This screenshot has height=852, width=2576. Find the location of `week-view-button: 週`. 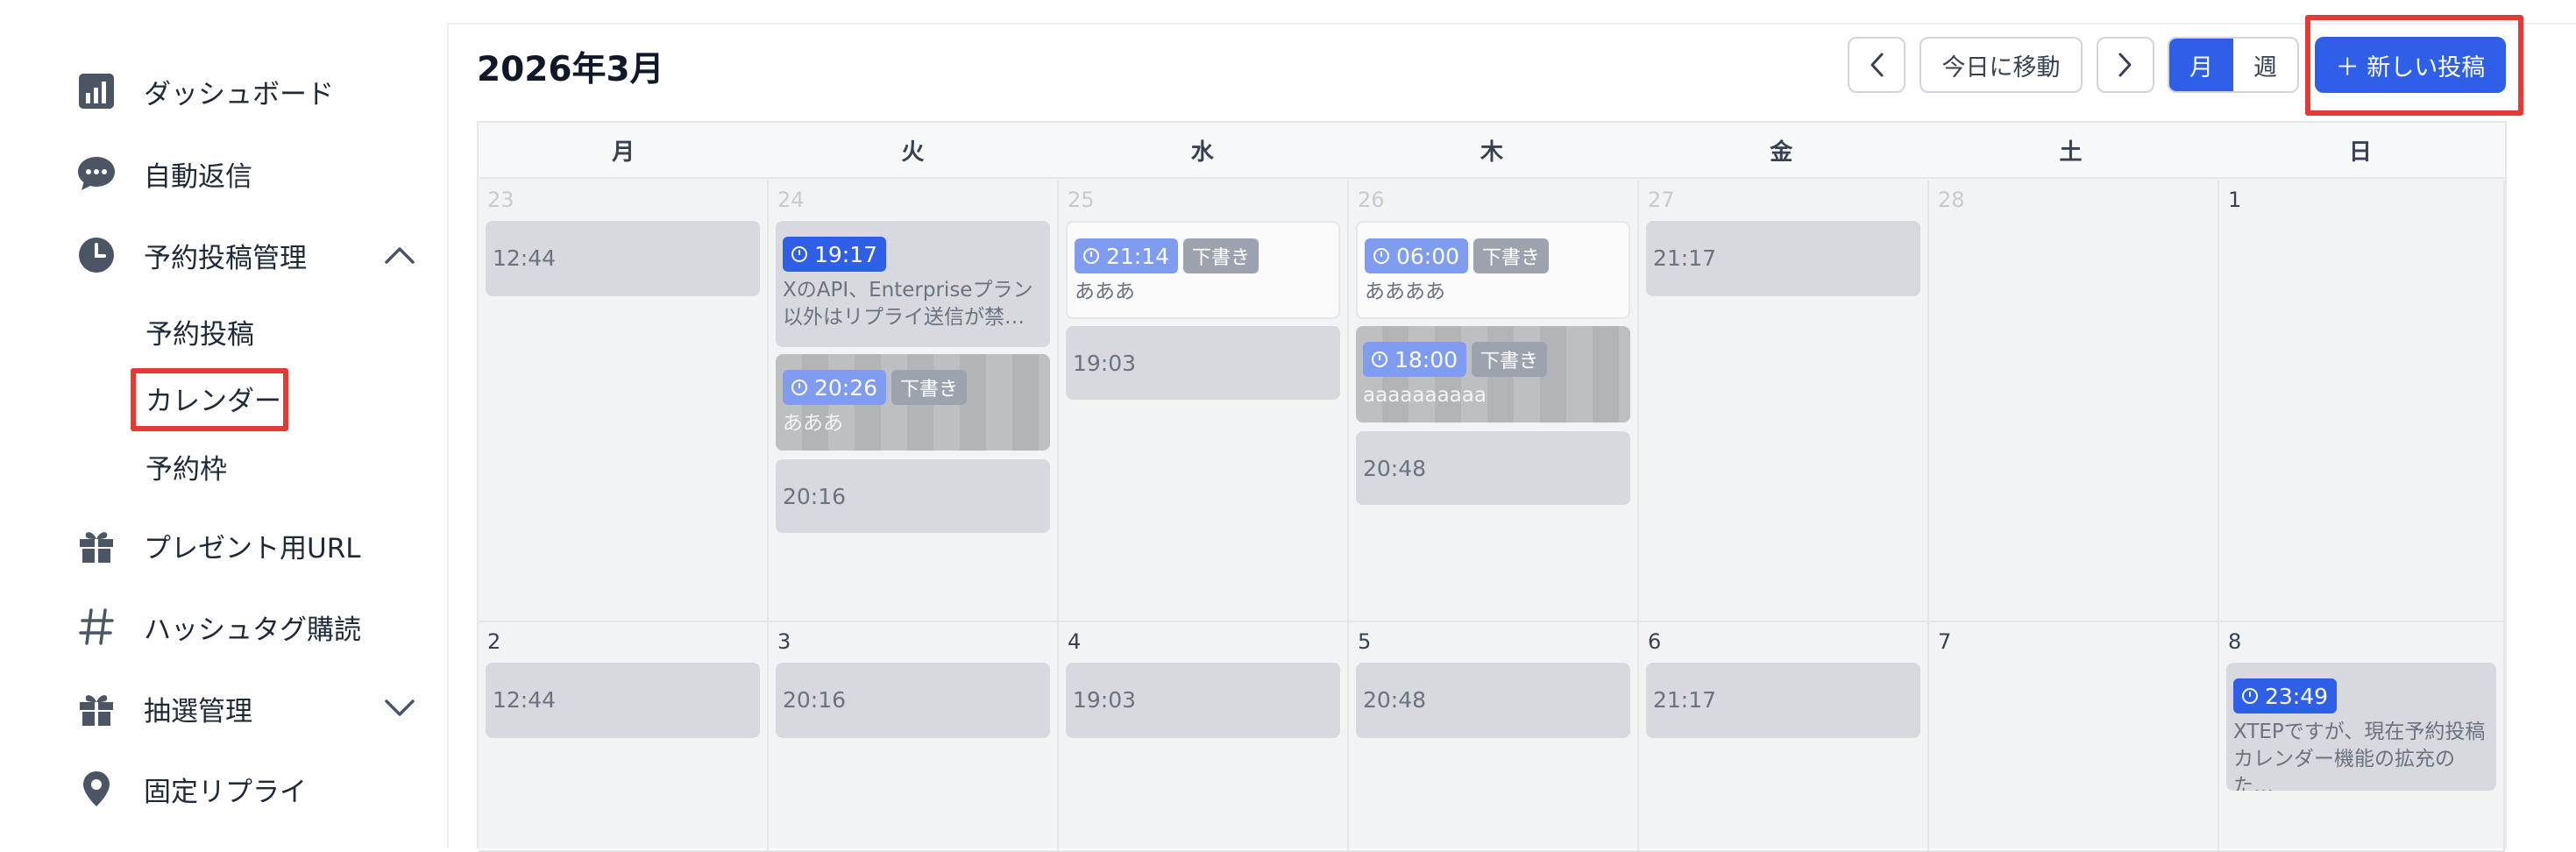

week-view-button: 週 is located at coordinates (2265, 65).